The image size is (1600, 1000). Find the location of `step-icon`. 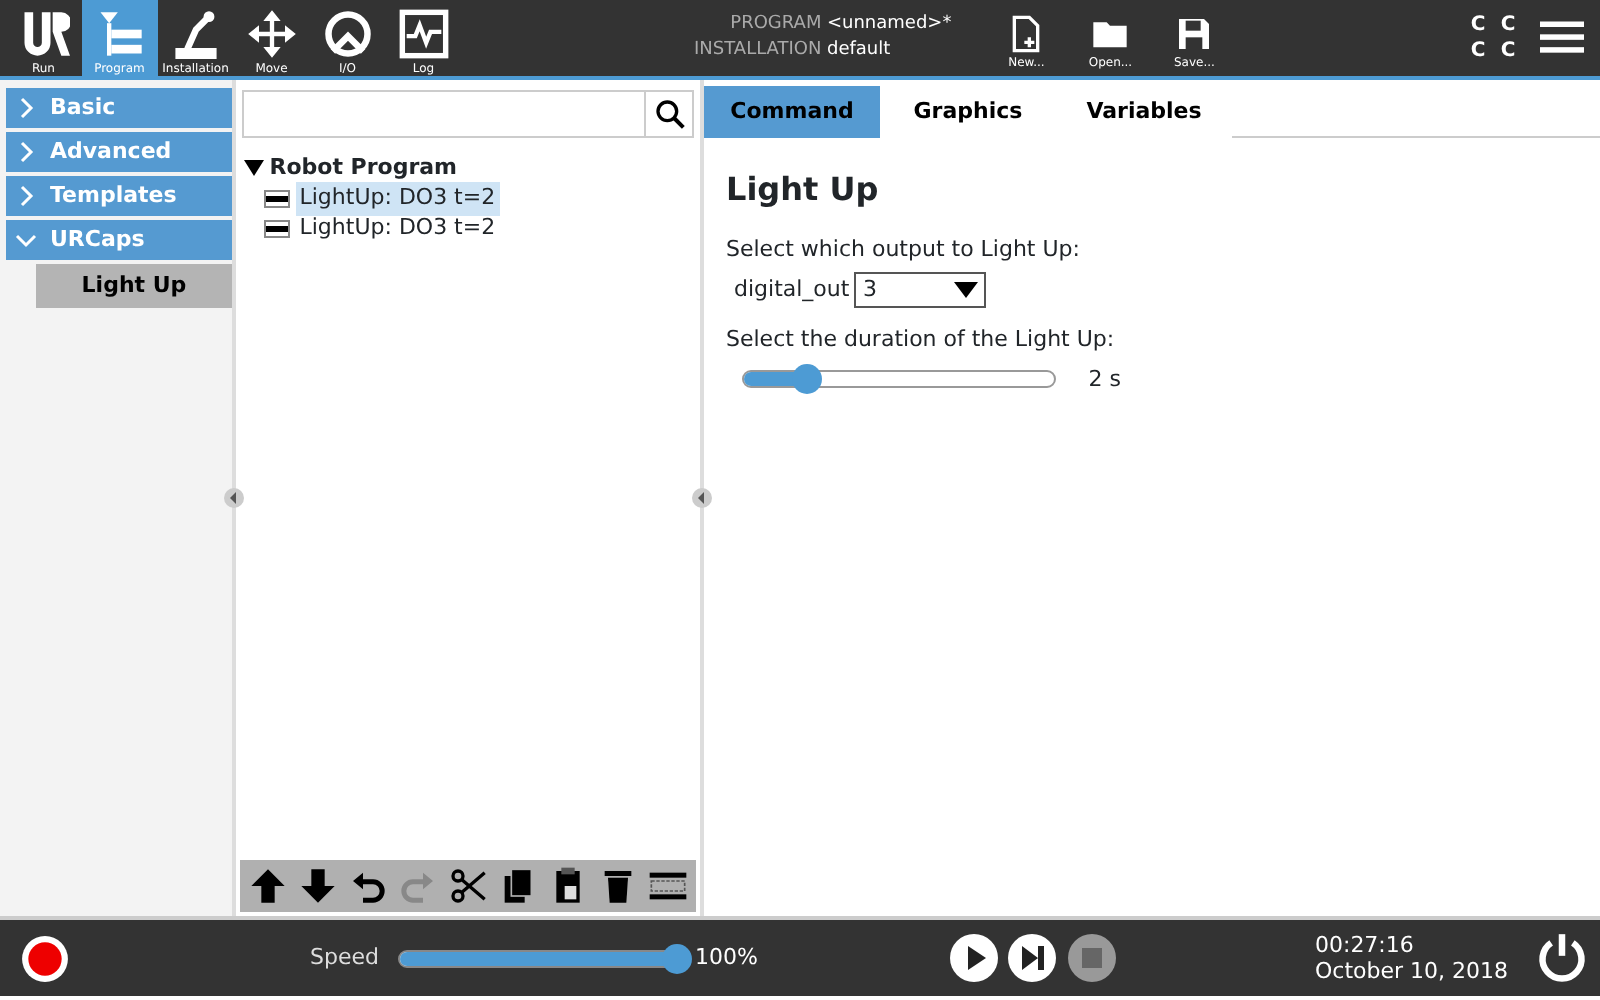

step-icon is located at coordinates (1032, 958).